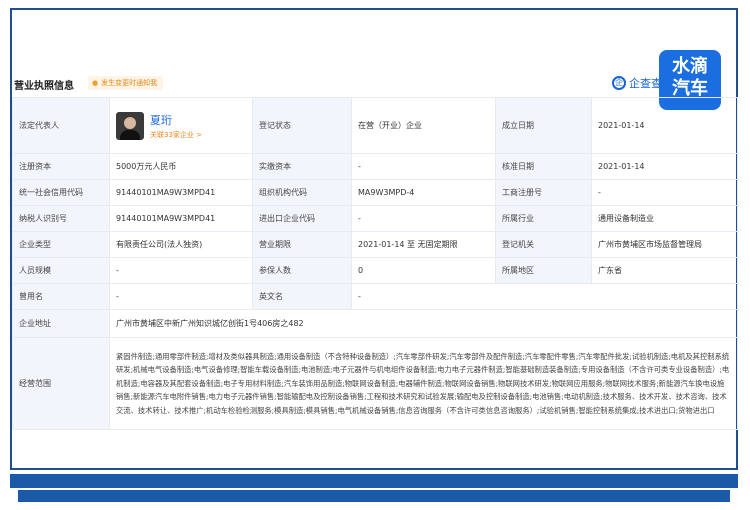 The image size is (750, 510). Describe the element at coordinates (130, 125) in the screenshot. I see `avatar` at that location.